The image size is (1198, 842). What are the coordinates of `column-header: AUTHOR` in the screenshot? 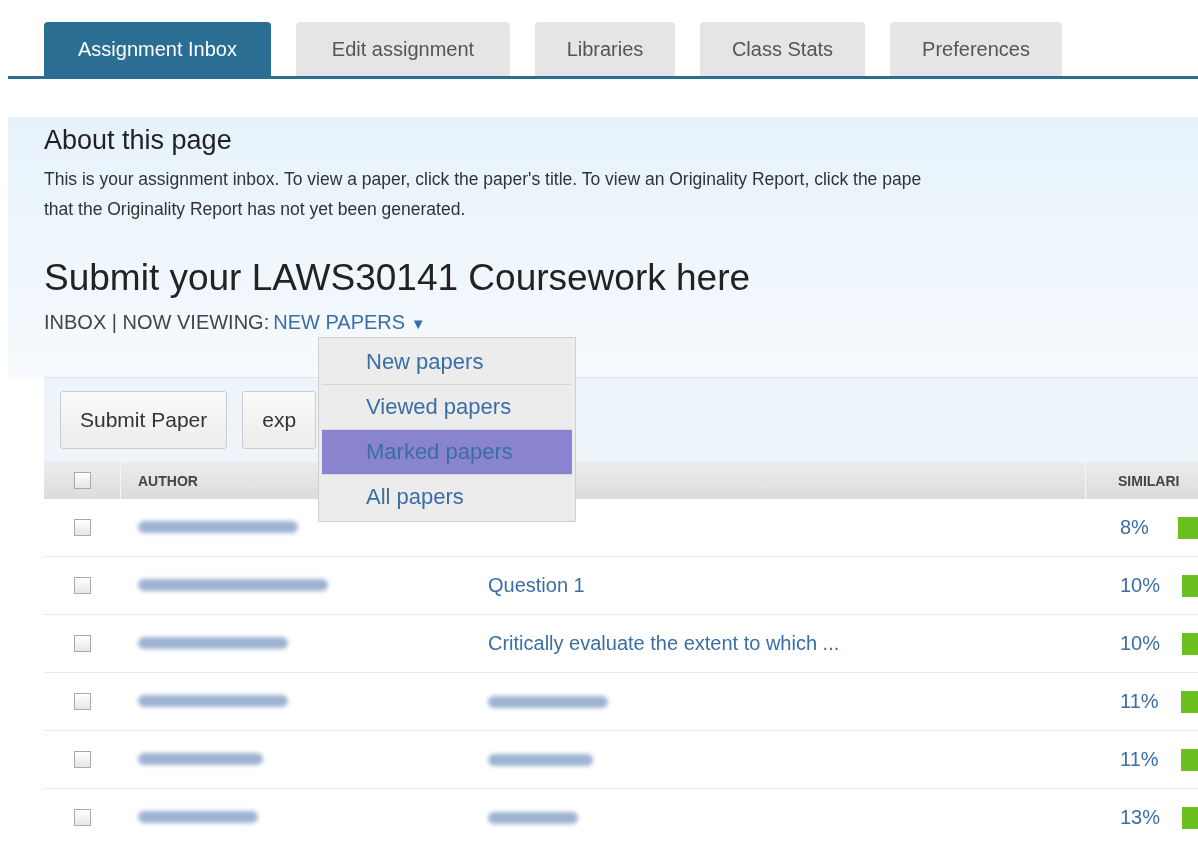 It's located at (168, 480).